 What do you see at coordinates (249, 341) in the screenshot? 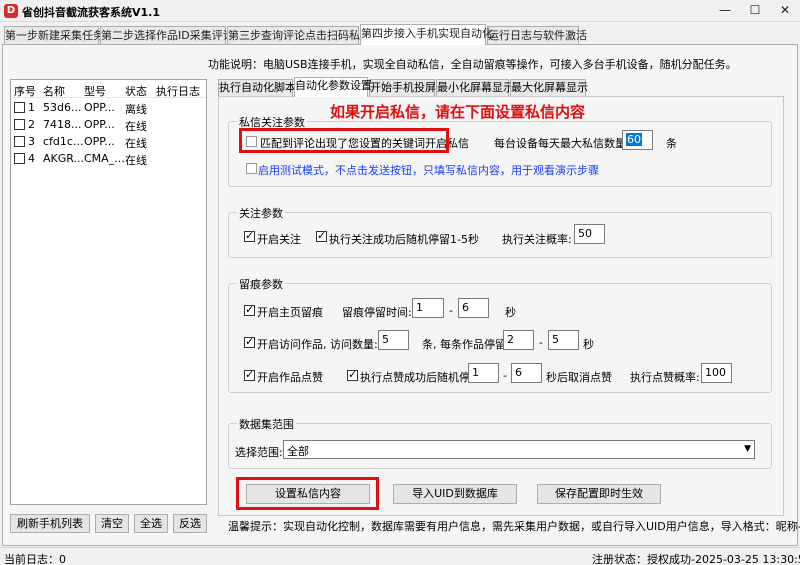
I see `visit-works-checkbox` at bounding box center [249, 341].